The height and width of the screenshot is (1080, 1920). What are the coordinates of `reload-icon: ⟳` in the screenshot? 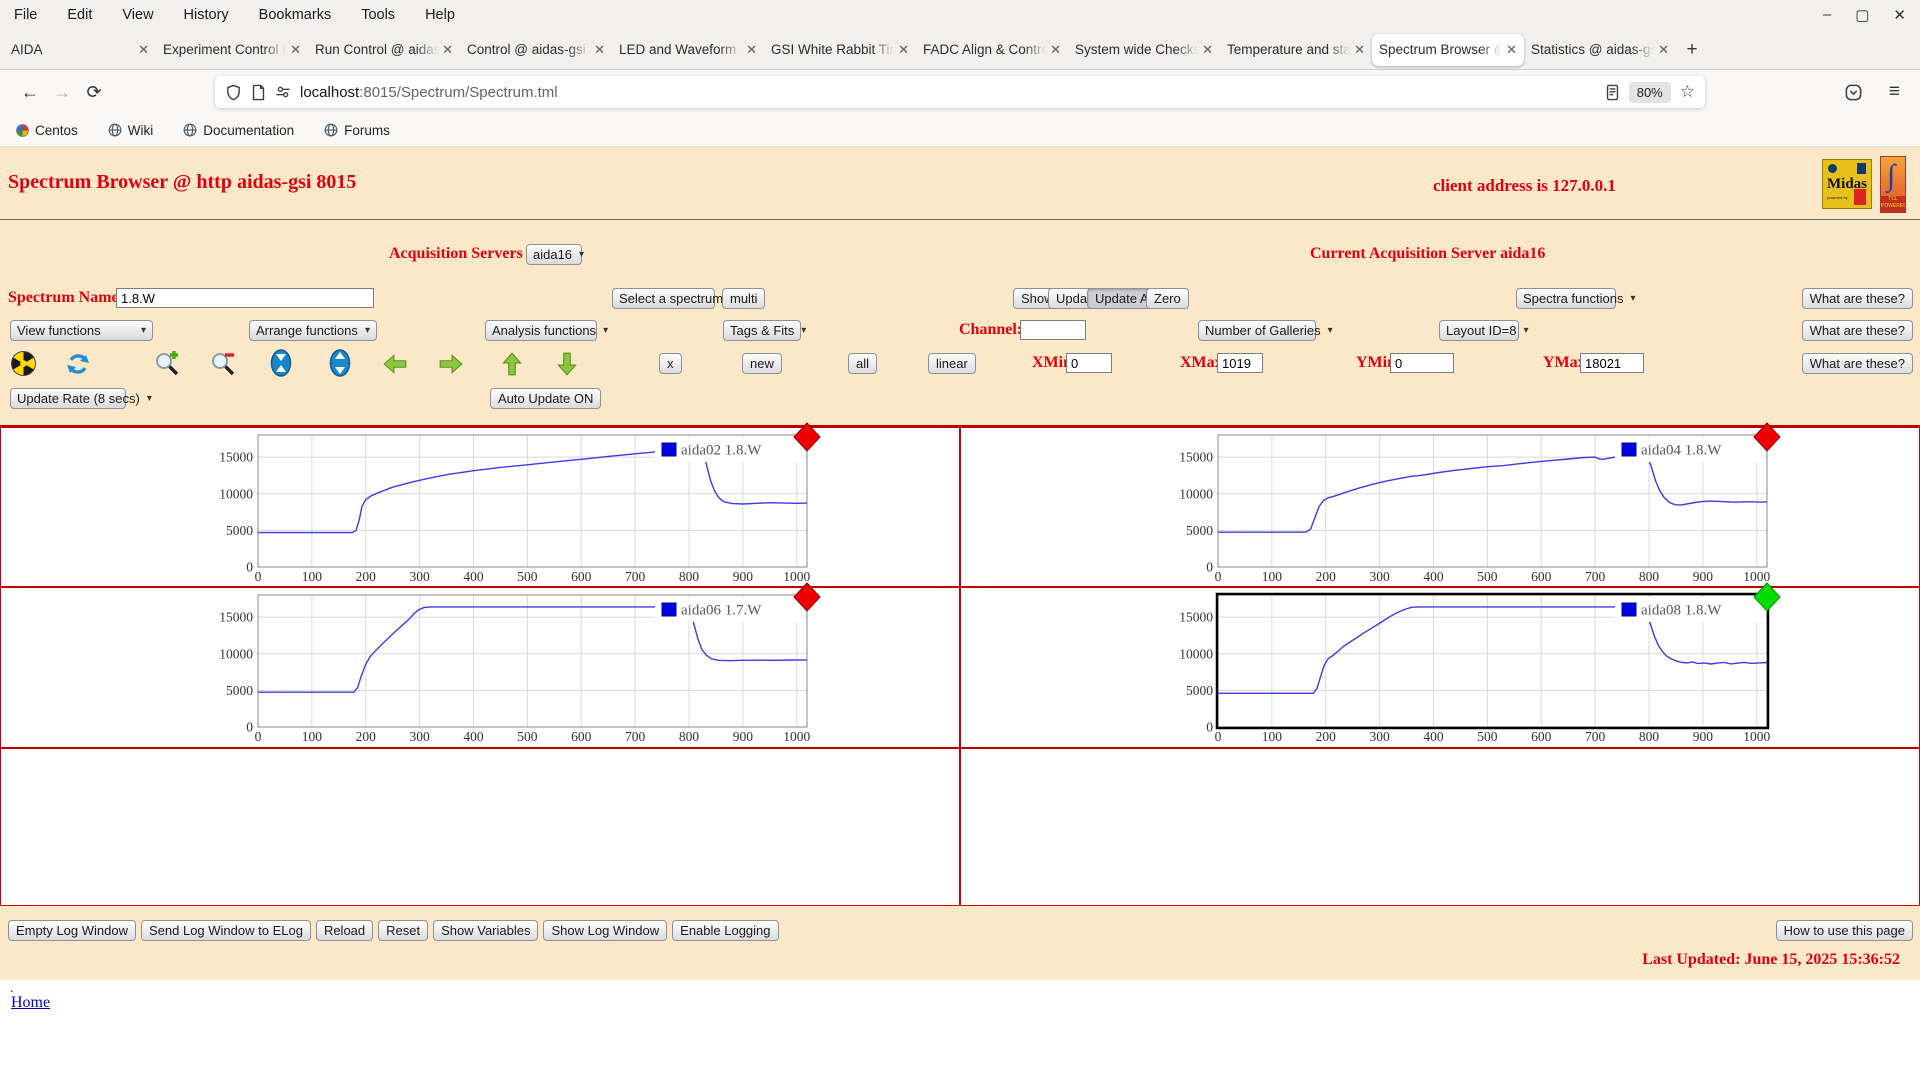 It's located at (94, 92).